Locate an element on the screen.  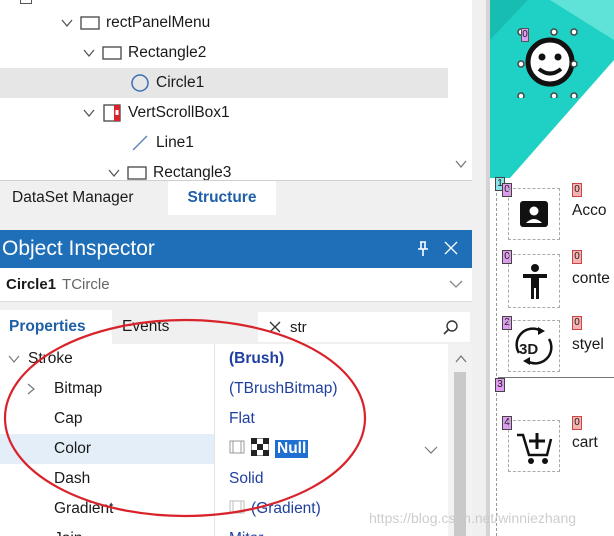
property-row-color: Color Null is located at coordinates (224, 449).